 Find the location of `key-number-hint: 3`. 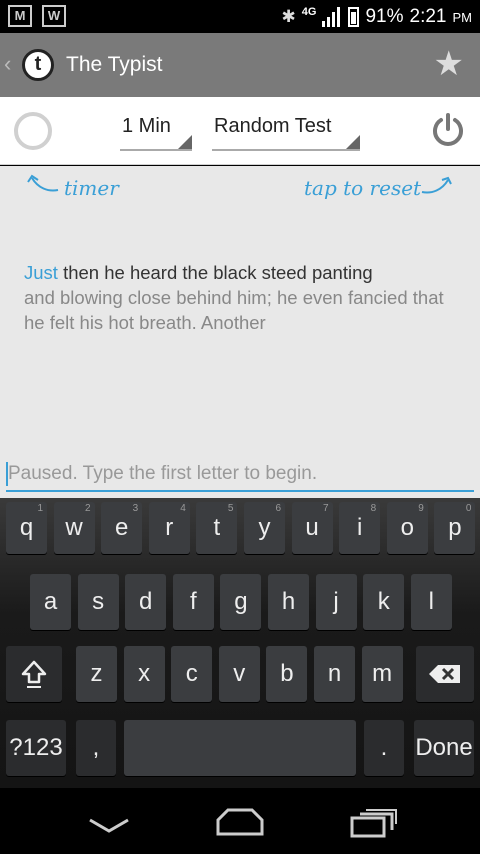

key-number-hint: 3 is located at coordinates (135, 508).